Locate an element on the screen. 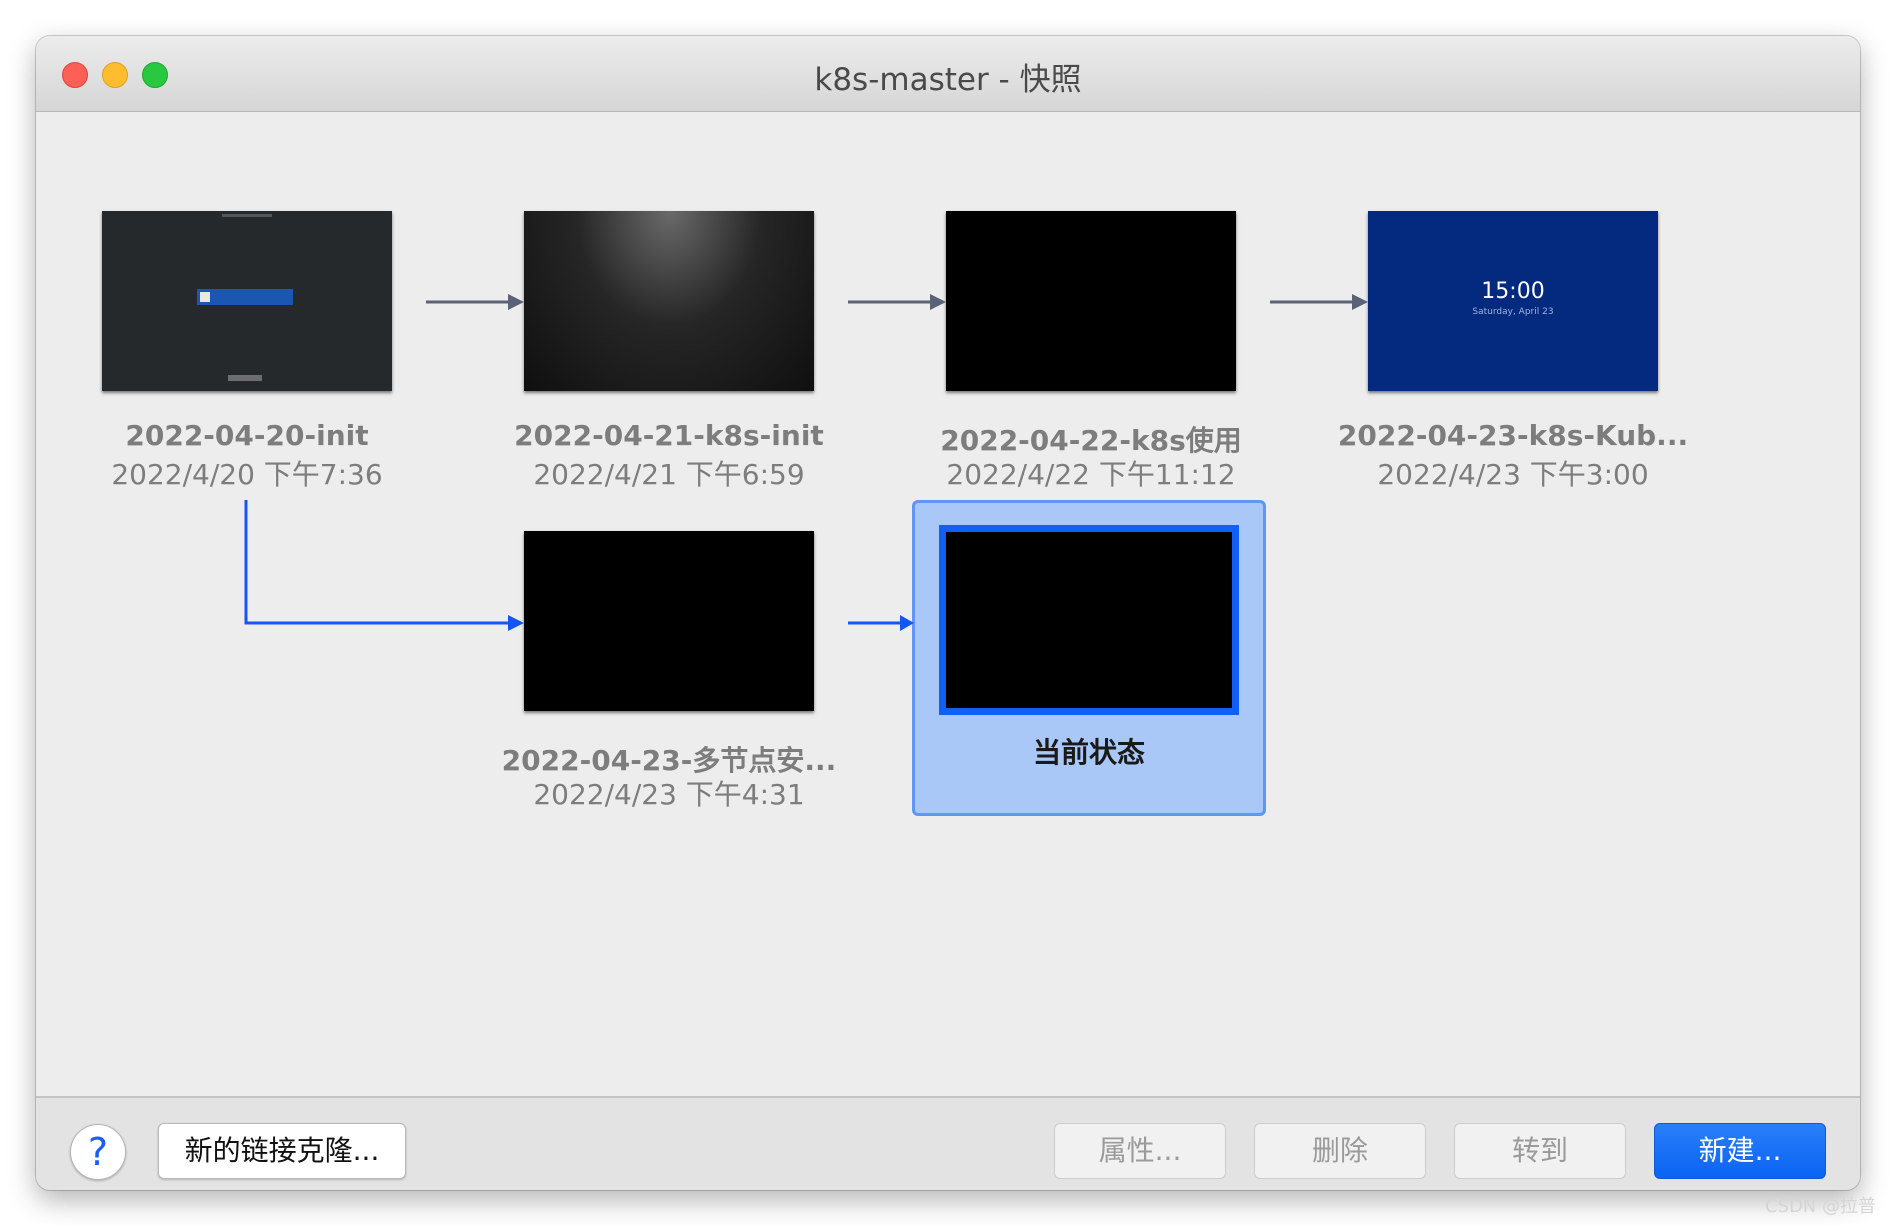  title-bar: k8s-master - 快照 is located at coordinates (948, 74).